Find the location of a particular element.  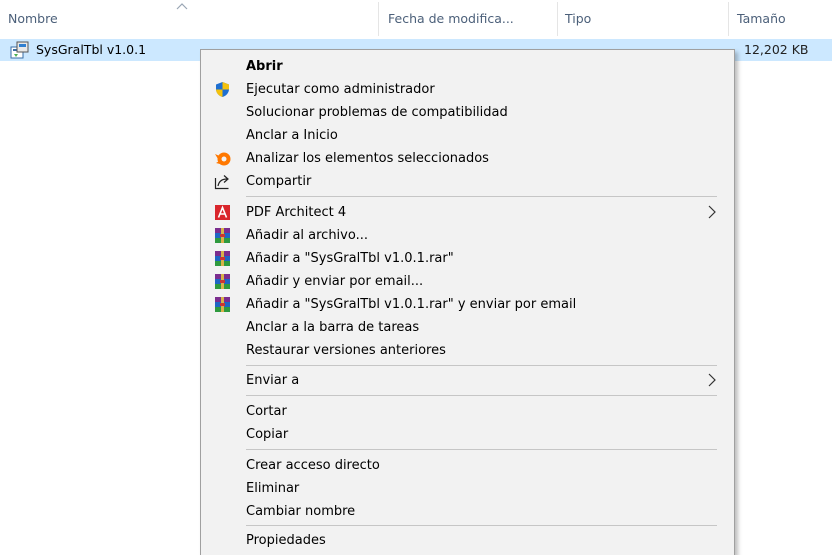

menu-item-label: Propiedades is located at coordinates (286, 540).